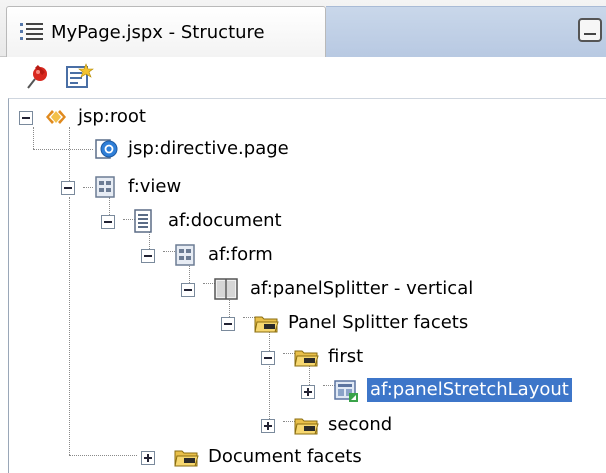 This screenshot has width=606, height=473. I want to click on structure-tab: MyPage.jspx - Structure, so click(166, 31).